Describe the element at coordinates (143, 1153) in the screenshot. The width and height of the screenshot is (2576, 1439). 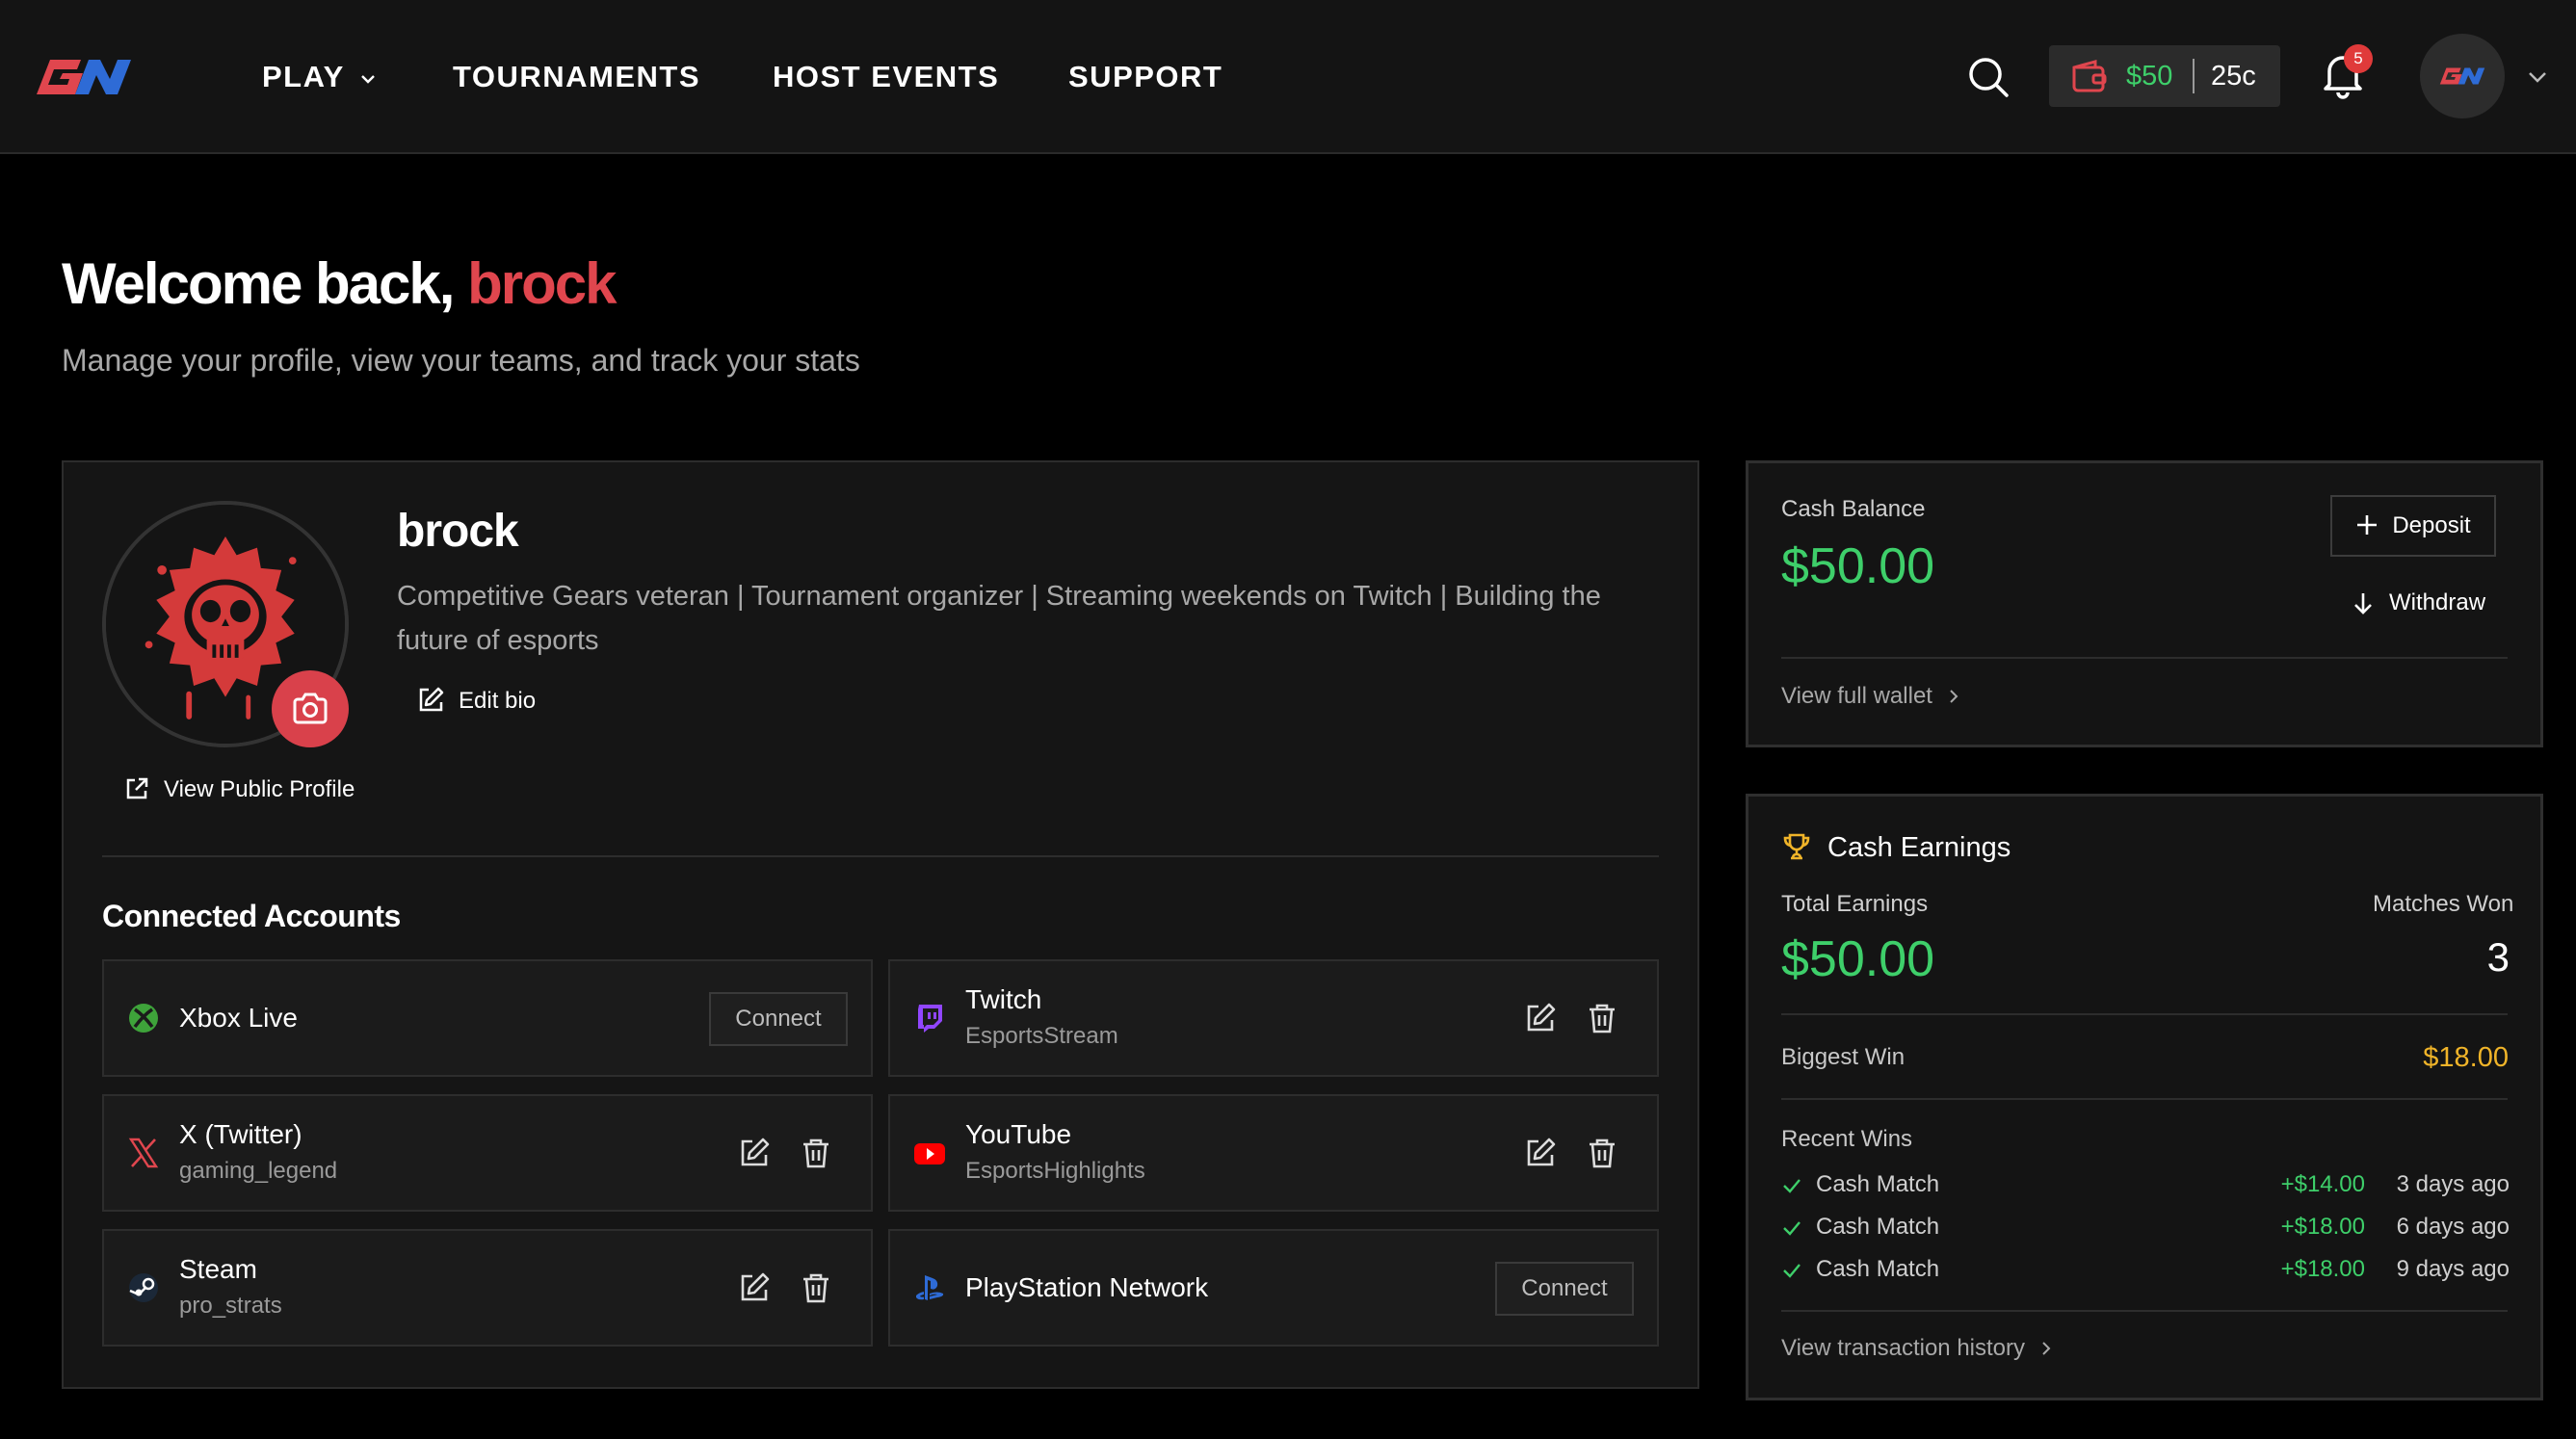
I see `x-twitter-icon` at that location.